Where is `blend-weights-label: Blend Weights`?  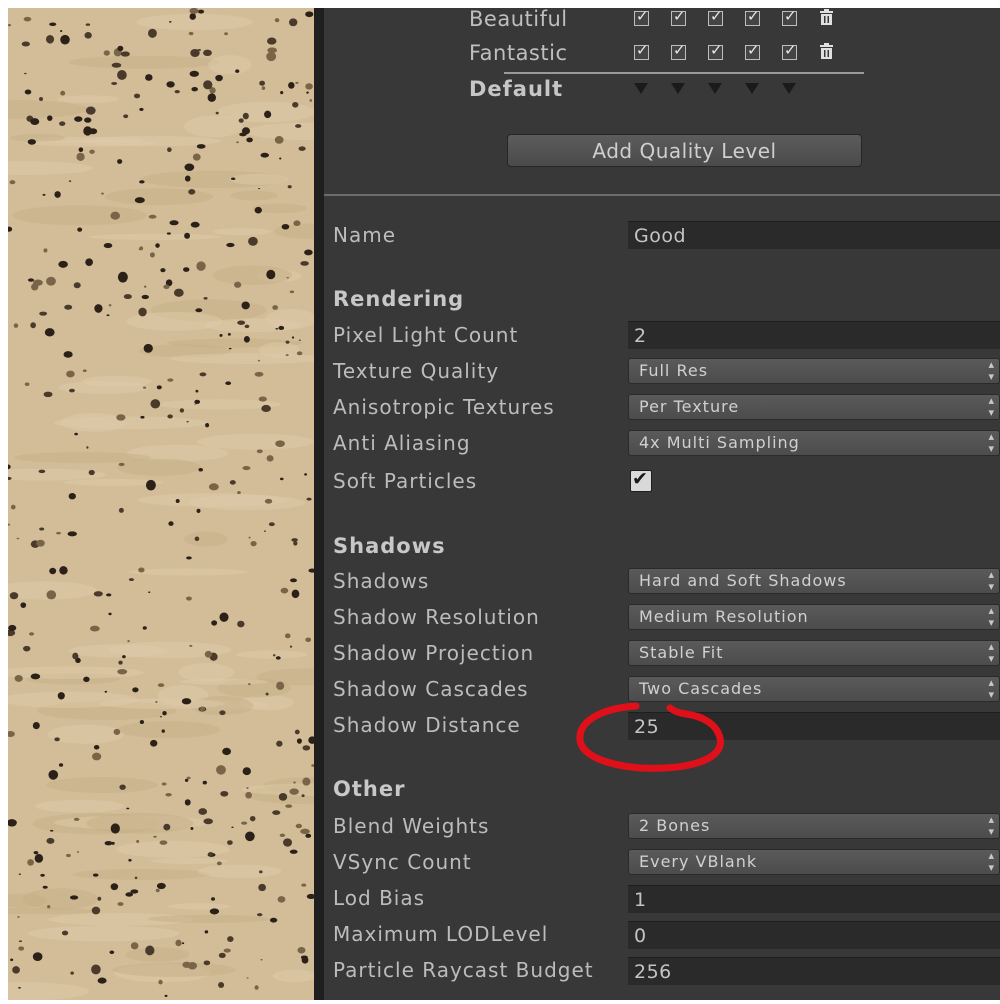
blend-weights-label: Blend Weights is located at coordinates (411, 826).